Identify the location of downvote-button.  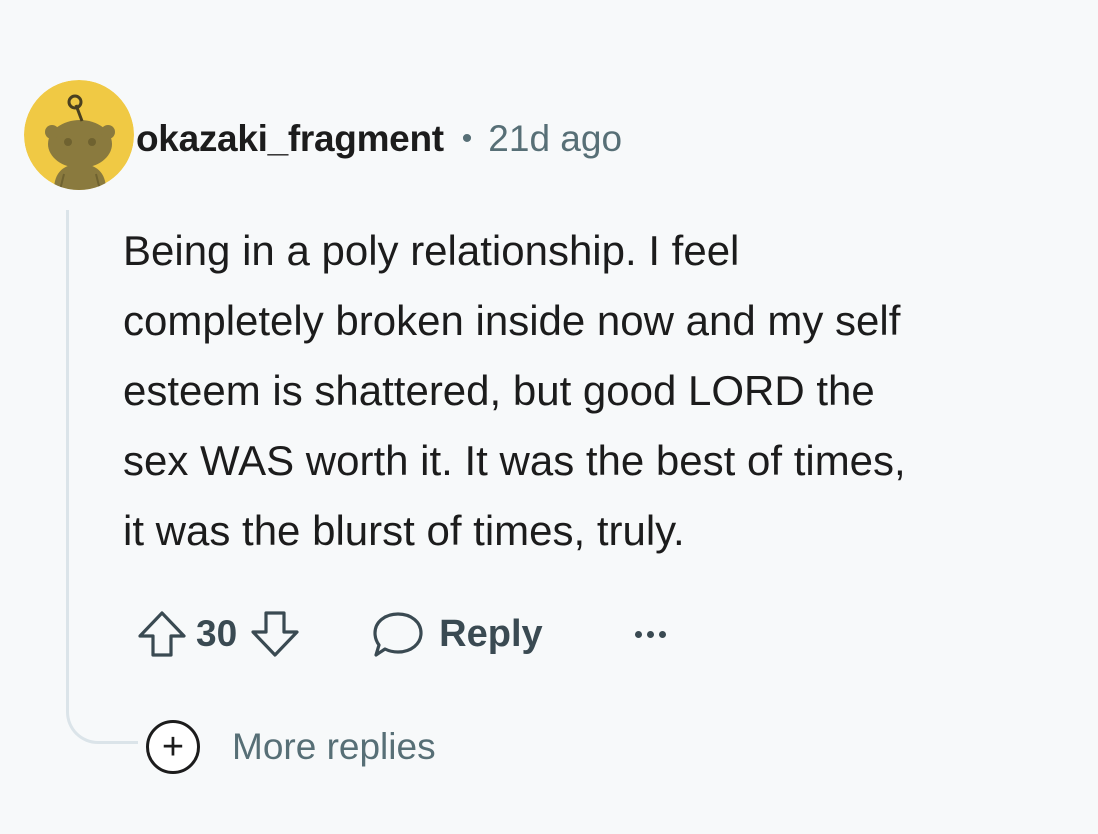
(275, 634).